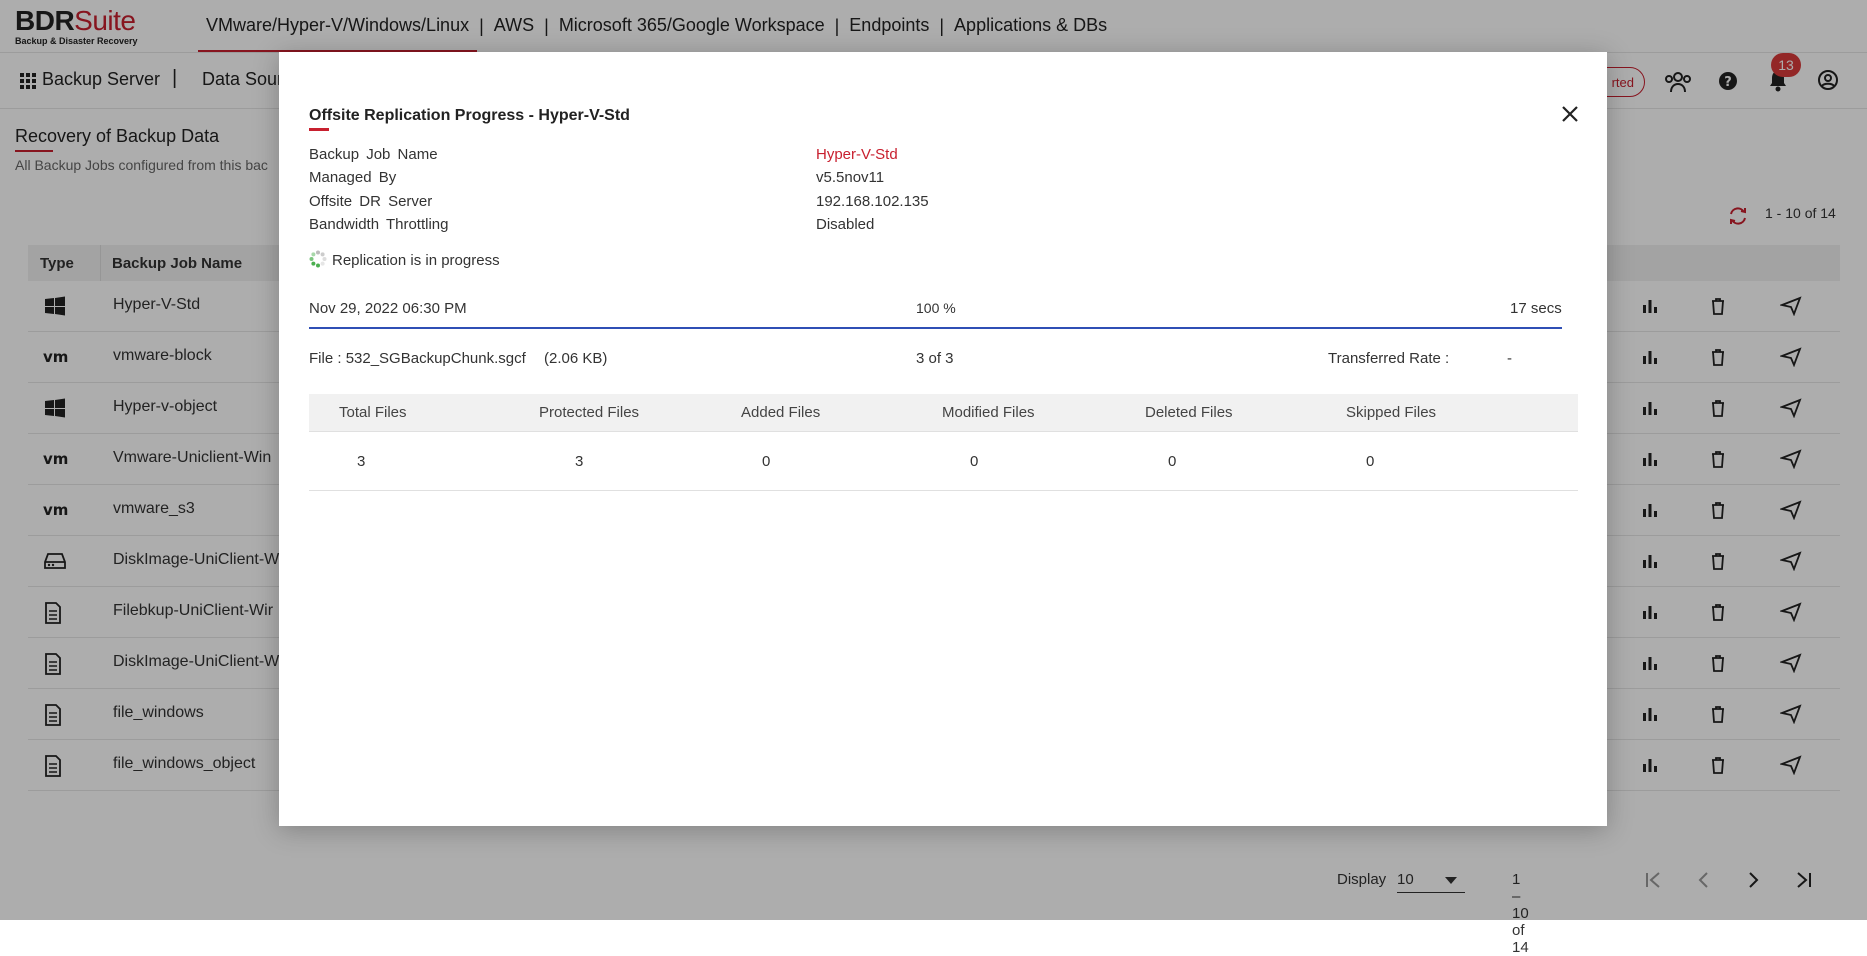 This screenshot has height=956, width=1867. What do you see at coordinates (416, 260) in the screenshot?
I see `replication-status: Replication is in progress` at bounding box center [416, 260].